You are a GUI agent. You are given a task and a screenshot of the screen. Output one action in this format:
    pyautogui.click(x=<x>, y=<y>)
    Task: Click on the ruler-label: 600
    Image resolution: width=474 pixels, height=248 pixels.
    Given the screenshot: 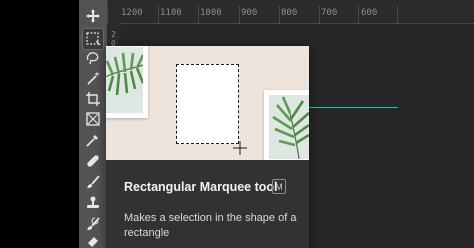 What is the action you would take?
    pyautogui.click(x=369, y=13)
    